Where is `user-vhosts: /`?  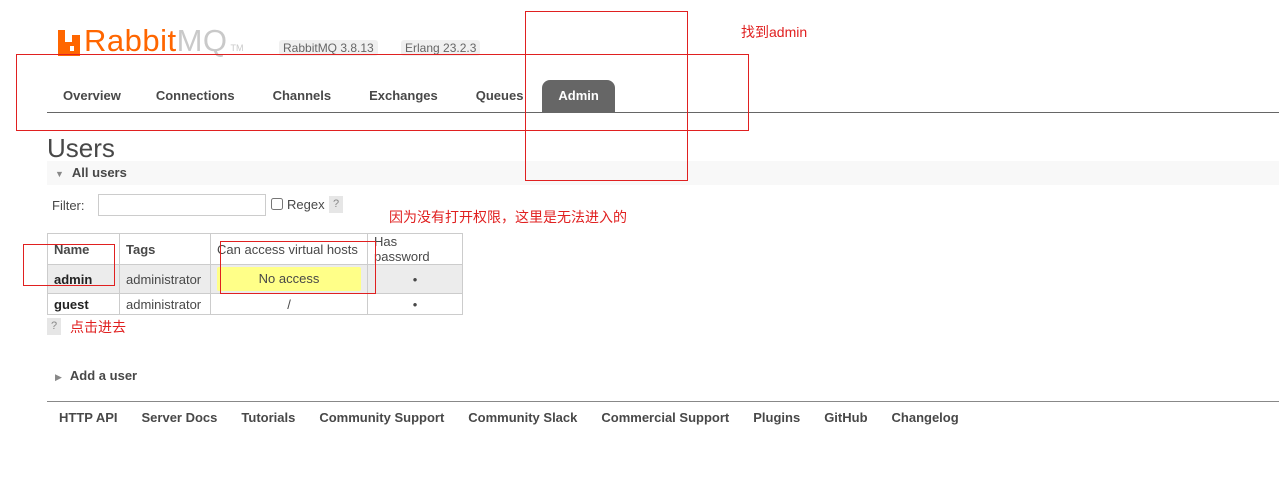
user-vhosts: / is located at coordinates (289, 304).